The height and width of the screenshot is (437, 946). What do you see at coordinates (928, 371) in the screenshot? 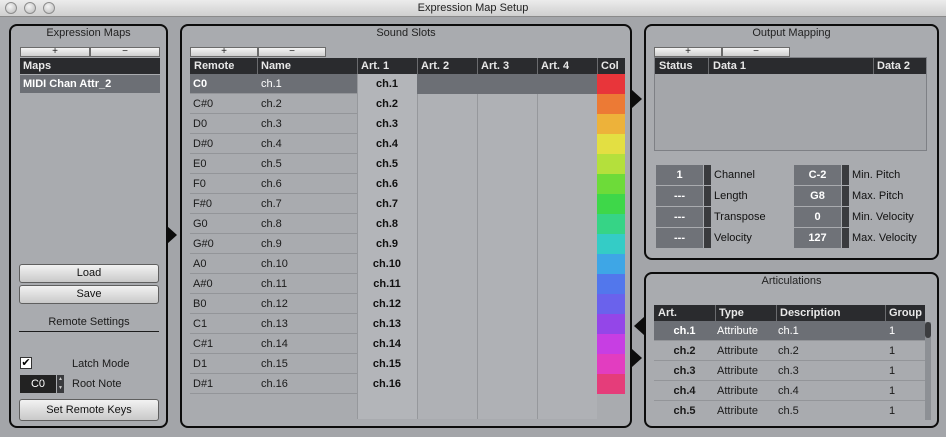
I see `articulations-scrollbar` at bounding box center [928, 371].